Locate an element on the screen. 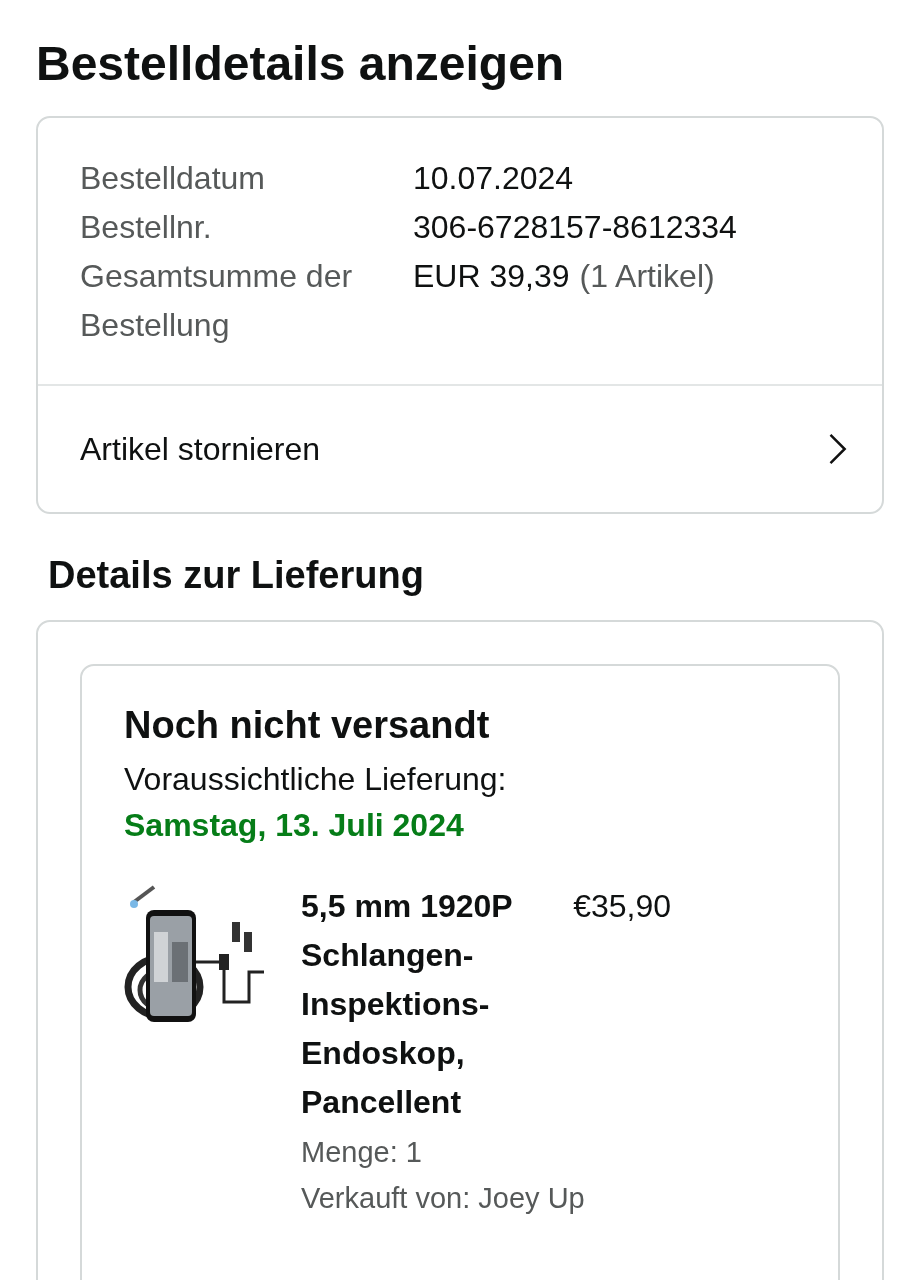 The width and height of the screenshot is (920, 1280). field-label: Bestellnr. is located at coordinates (146, 227).